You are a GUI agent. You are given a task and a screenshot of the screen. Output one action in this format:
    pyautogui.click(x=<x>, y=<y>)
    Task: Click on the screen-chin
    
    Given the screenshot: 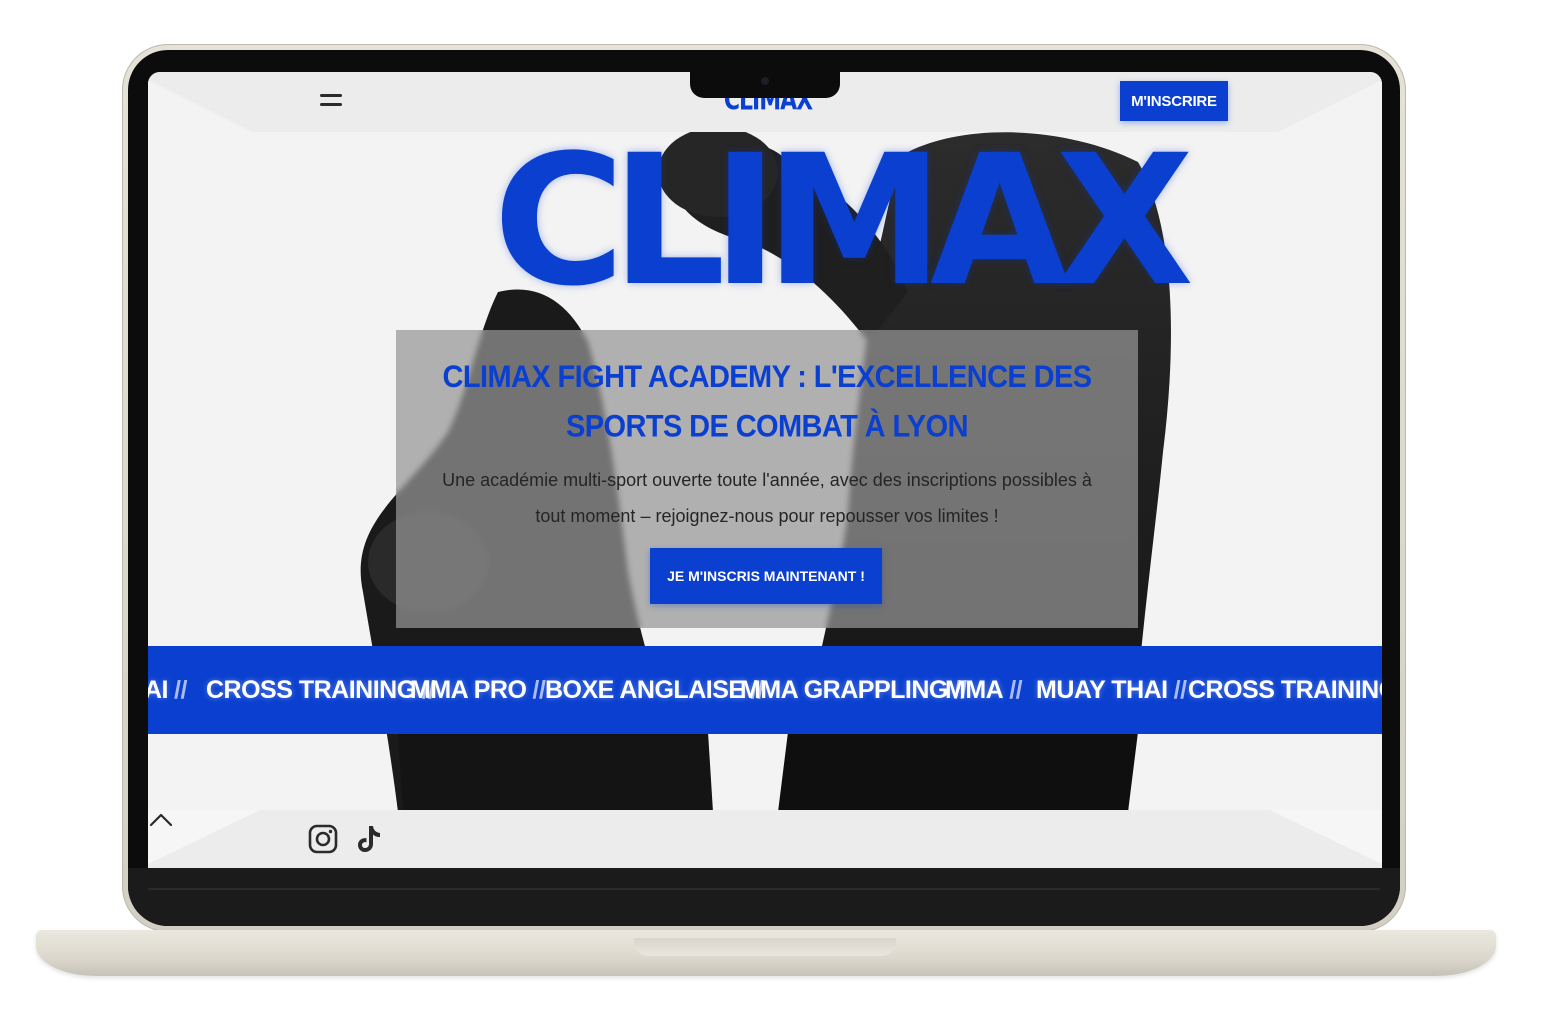 What is the action you would take?
    pyautogui.click(x=764, y=897)
    